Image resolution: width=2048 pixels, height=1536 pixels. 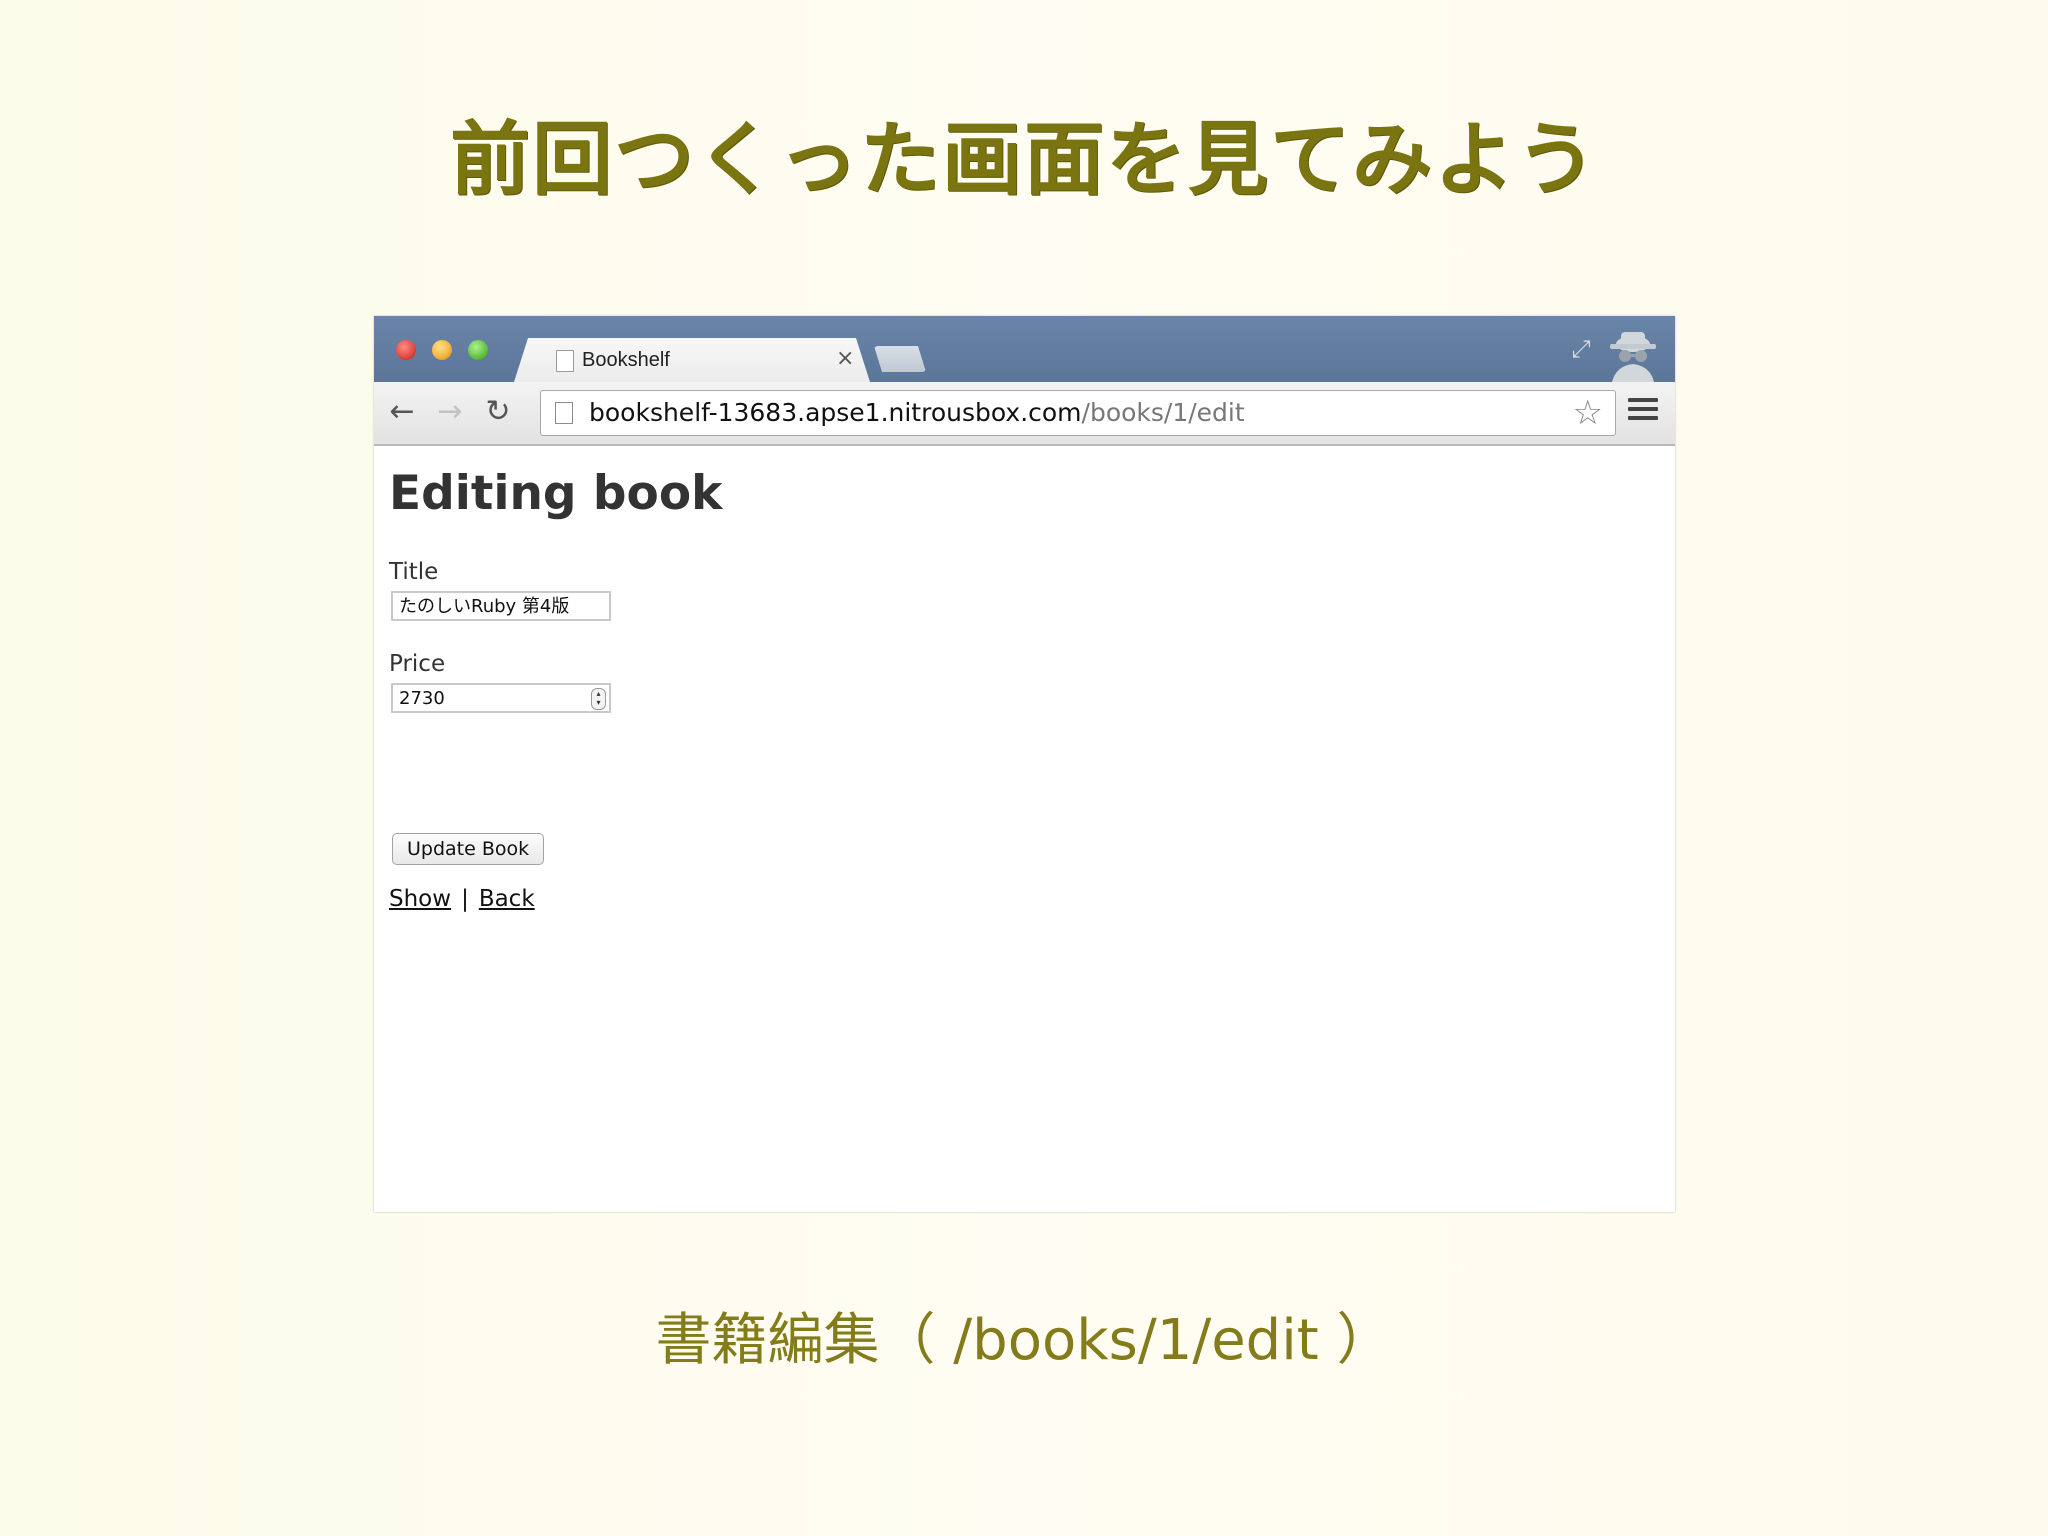 What do you see at coordinates (450, 412) in the screenshot?
I see `forward-arrow-icon: →` at bounding box center [450, 412].